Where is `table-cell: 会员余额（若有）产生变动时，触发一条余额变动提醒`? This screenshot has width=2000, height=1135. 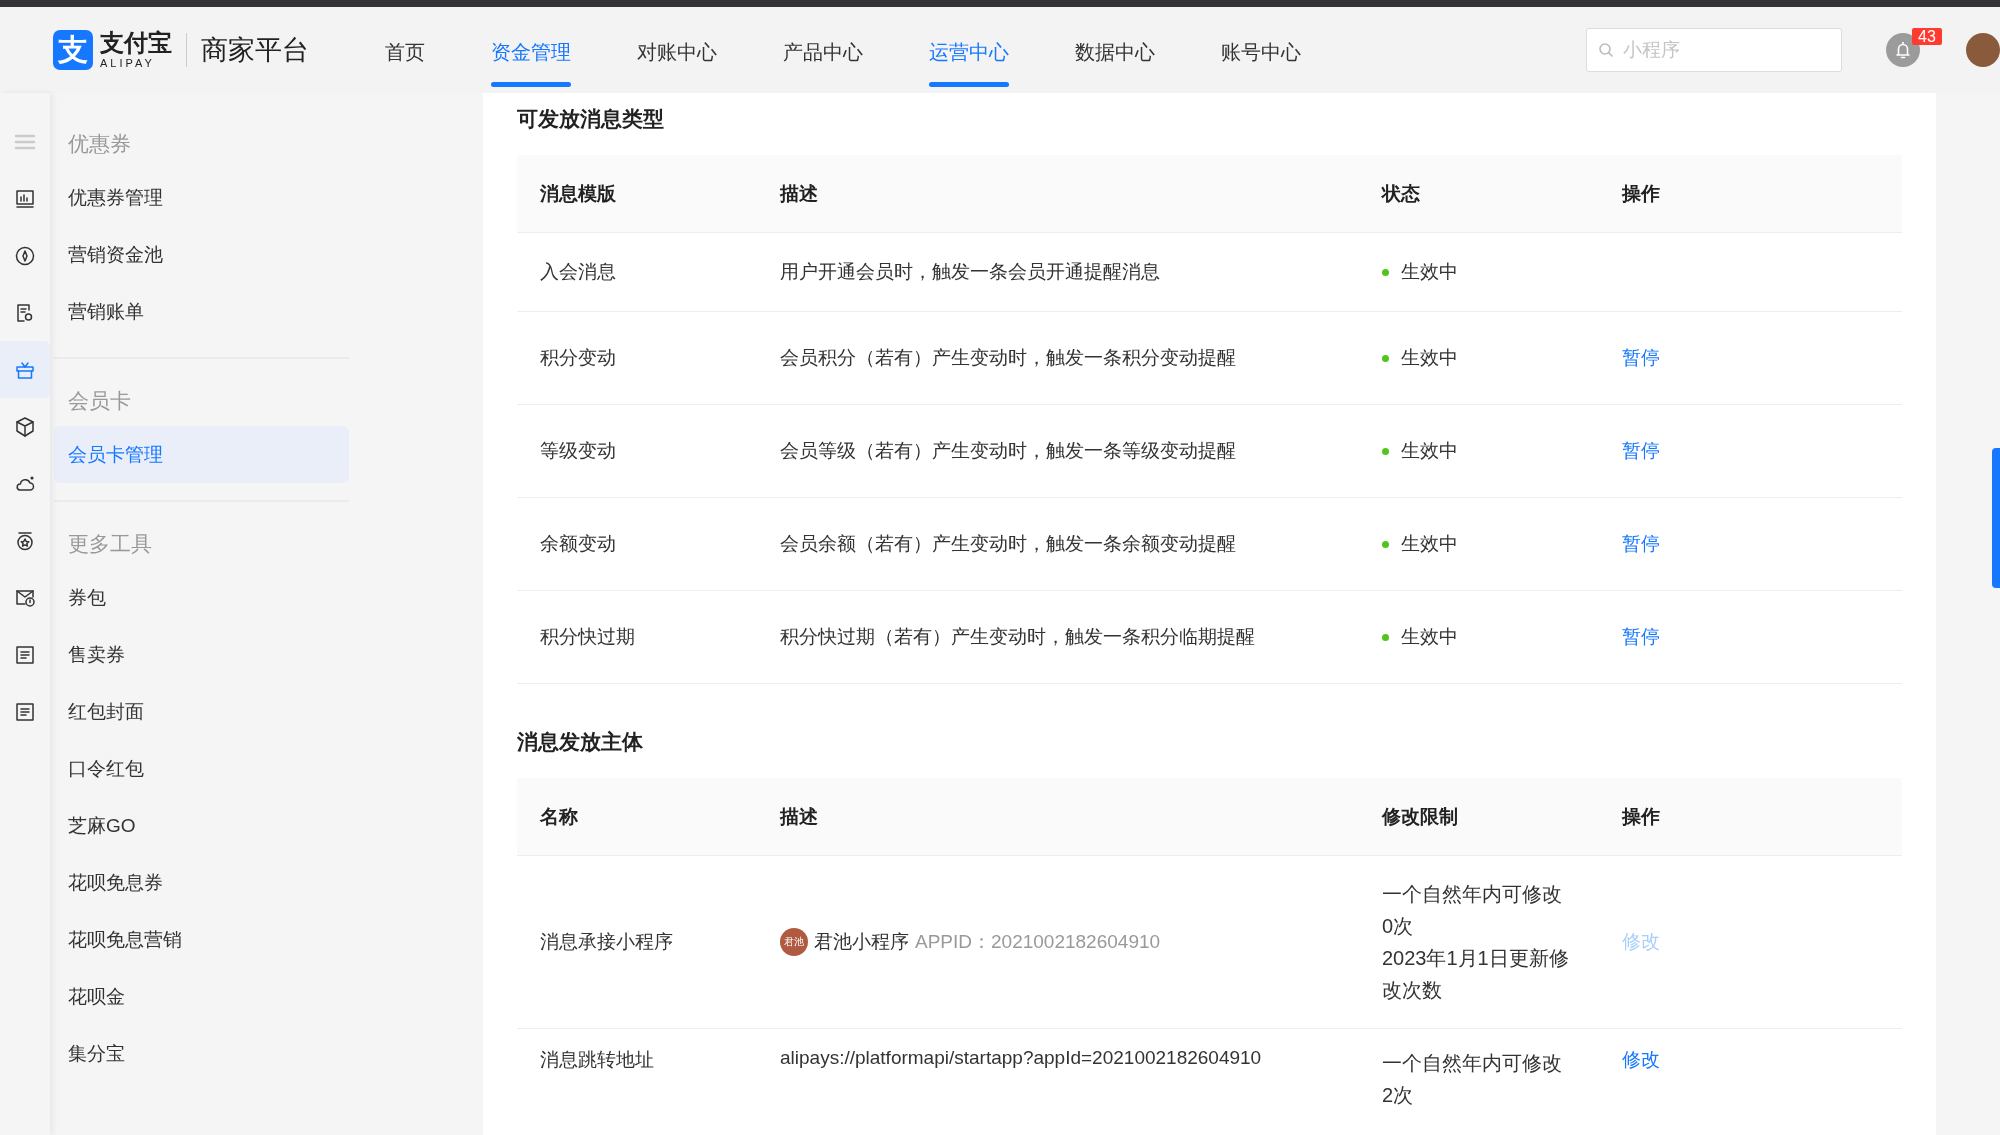
table-cell: 会员余额（若有）产生变动时，触发一条余额变动提醒 is located at coordinates (1008, 543).